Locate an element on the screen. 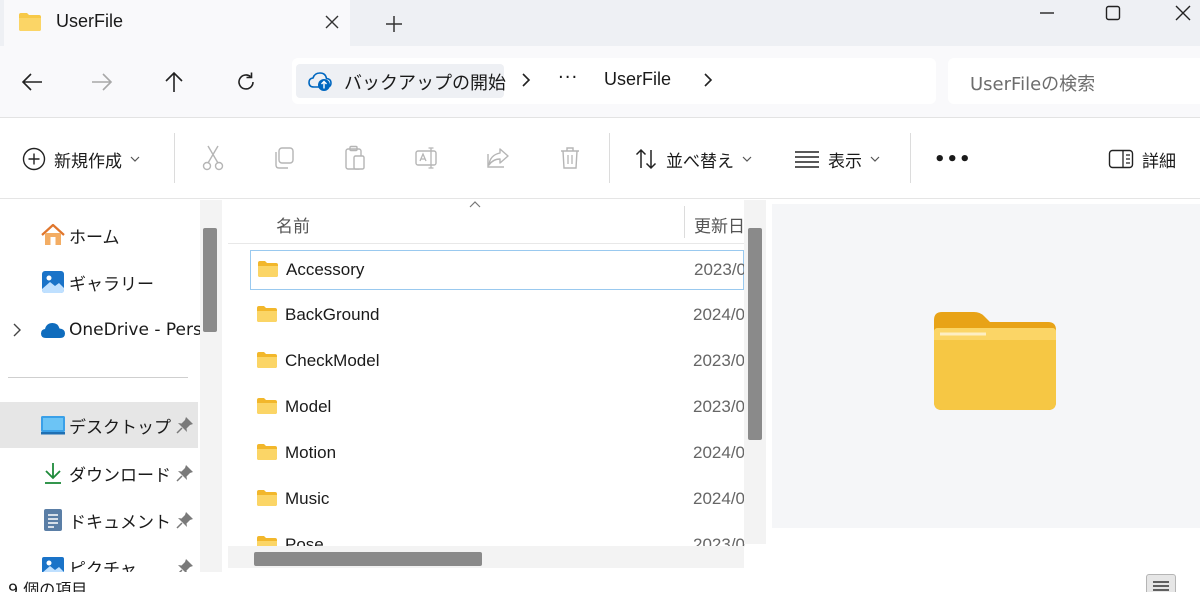 The width and height of the screenshot is (1200, 592). details-pane-button: 詳細 is located at coordinates (1142, 159).